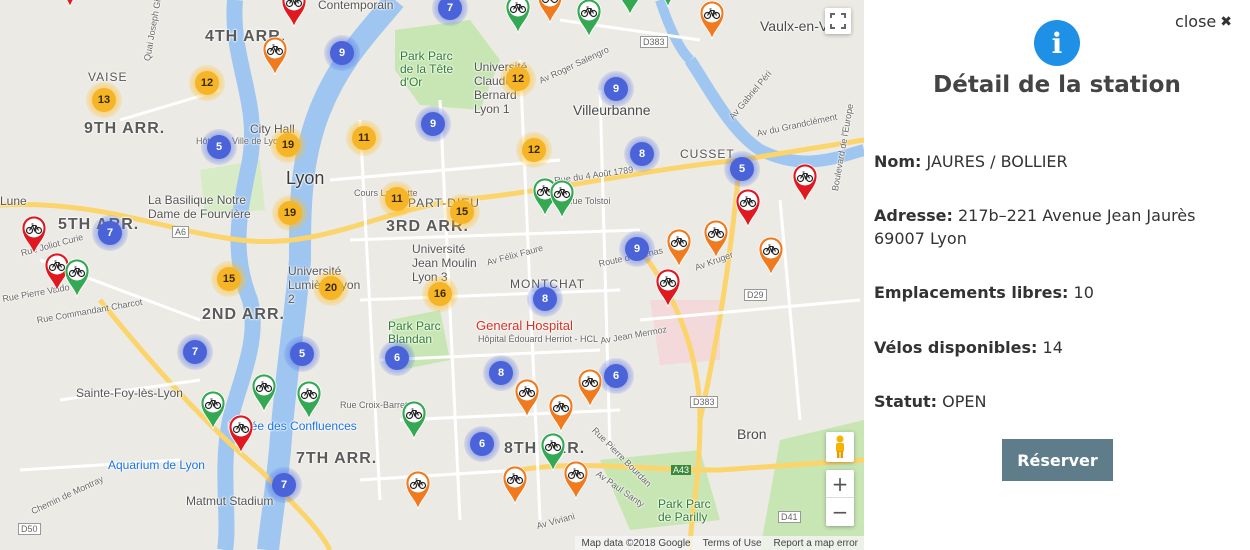  I want to click on report-error-link: Report a map error, so click(816, 543).